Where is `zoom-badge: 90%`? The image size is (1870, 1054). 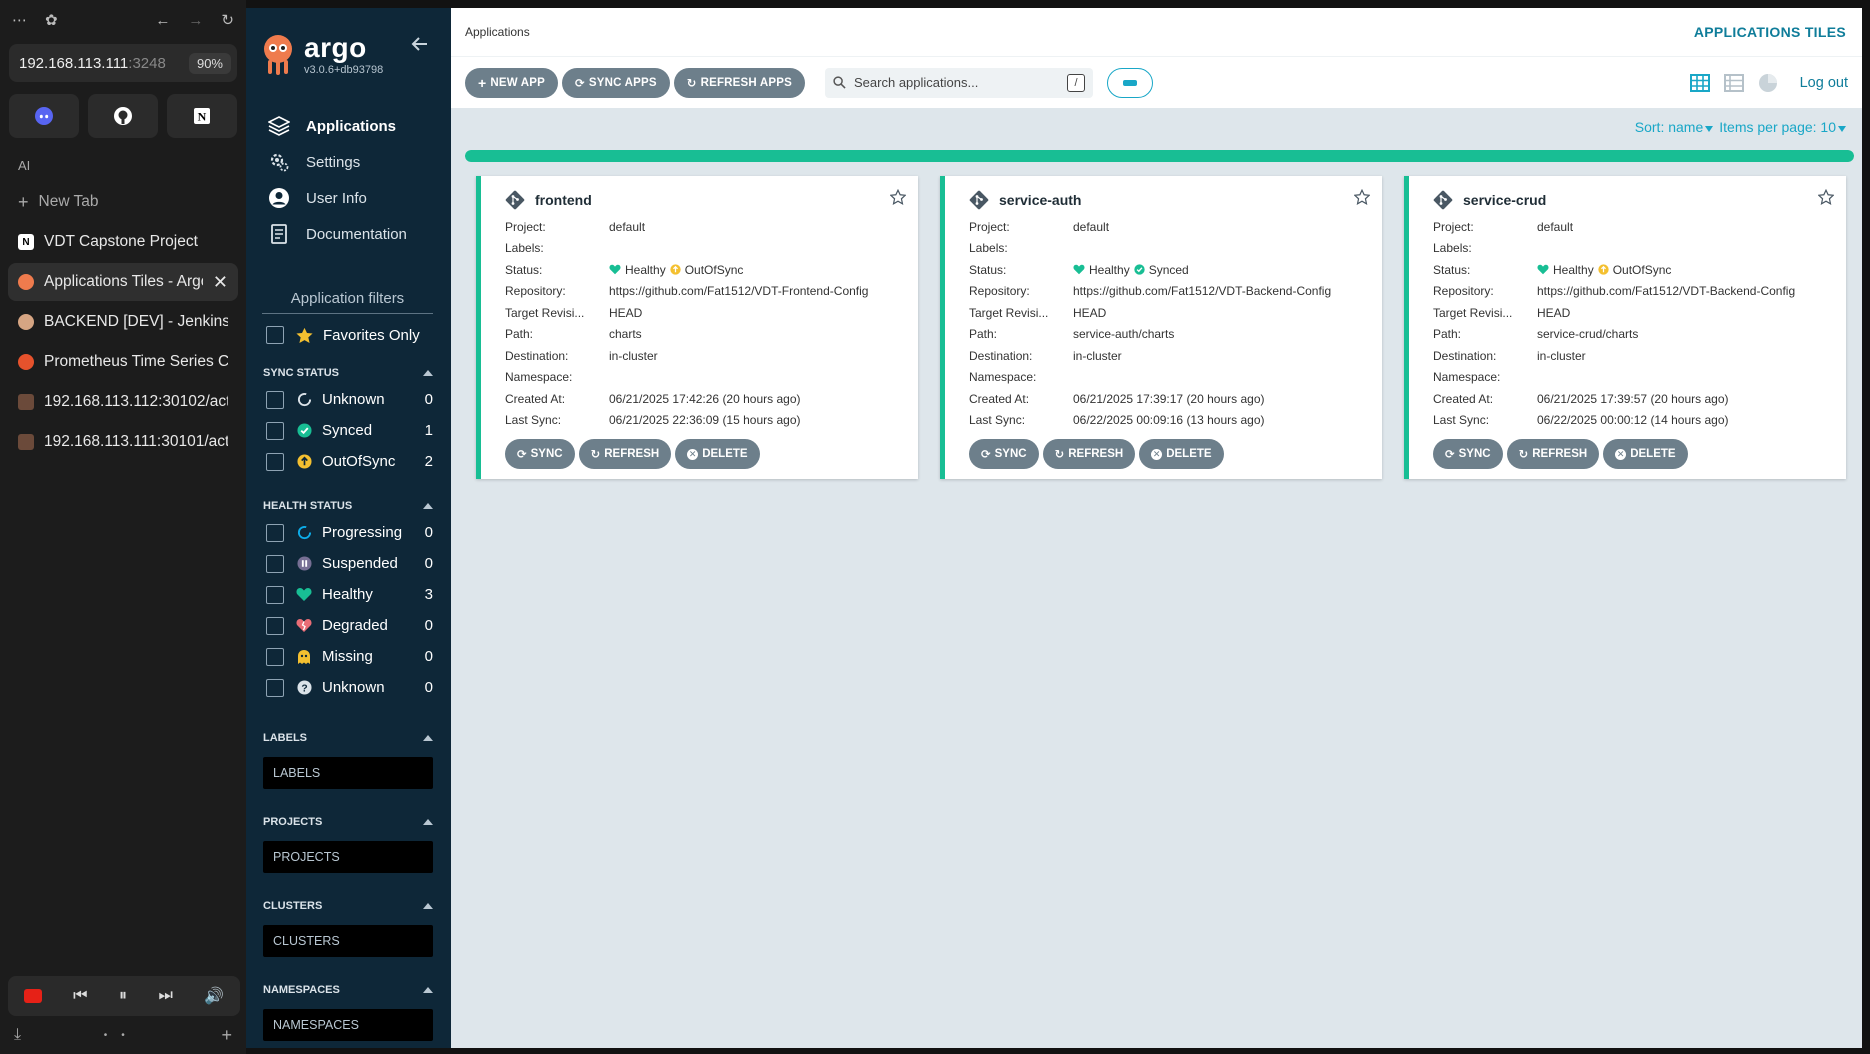 zoom-badge: 90% is located at coordinates (209, 63).